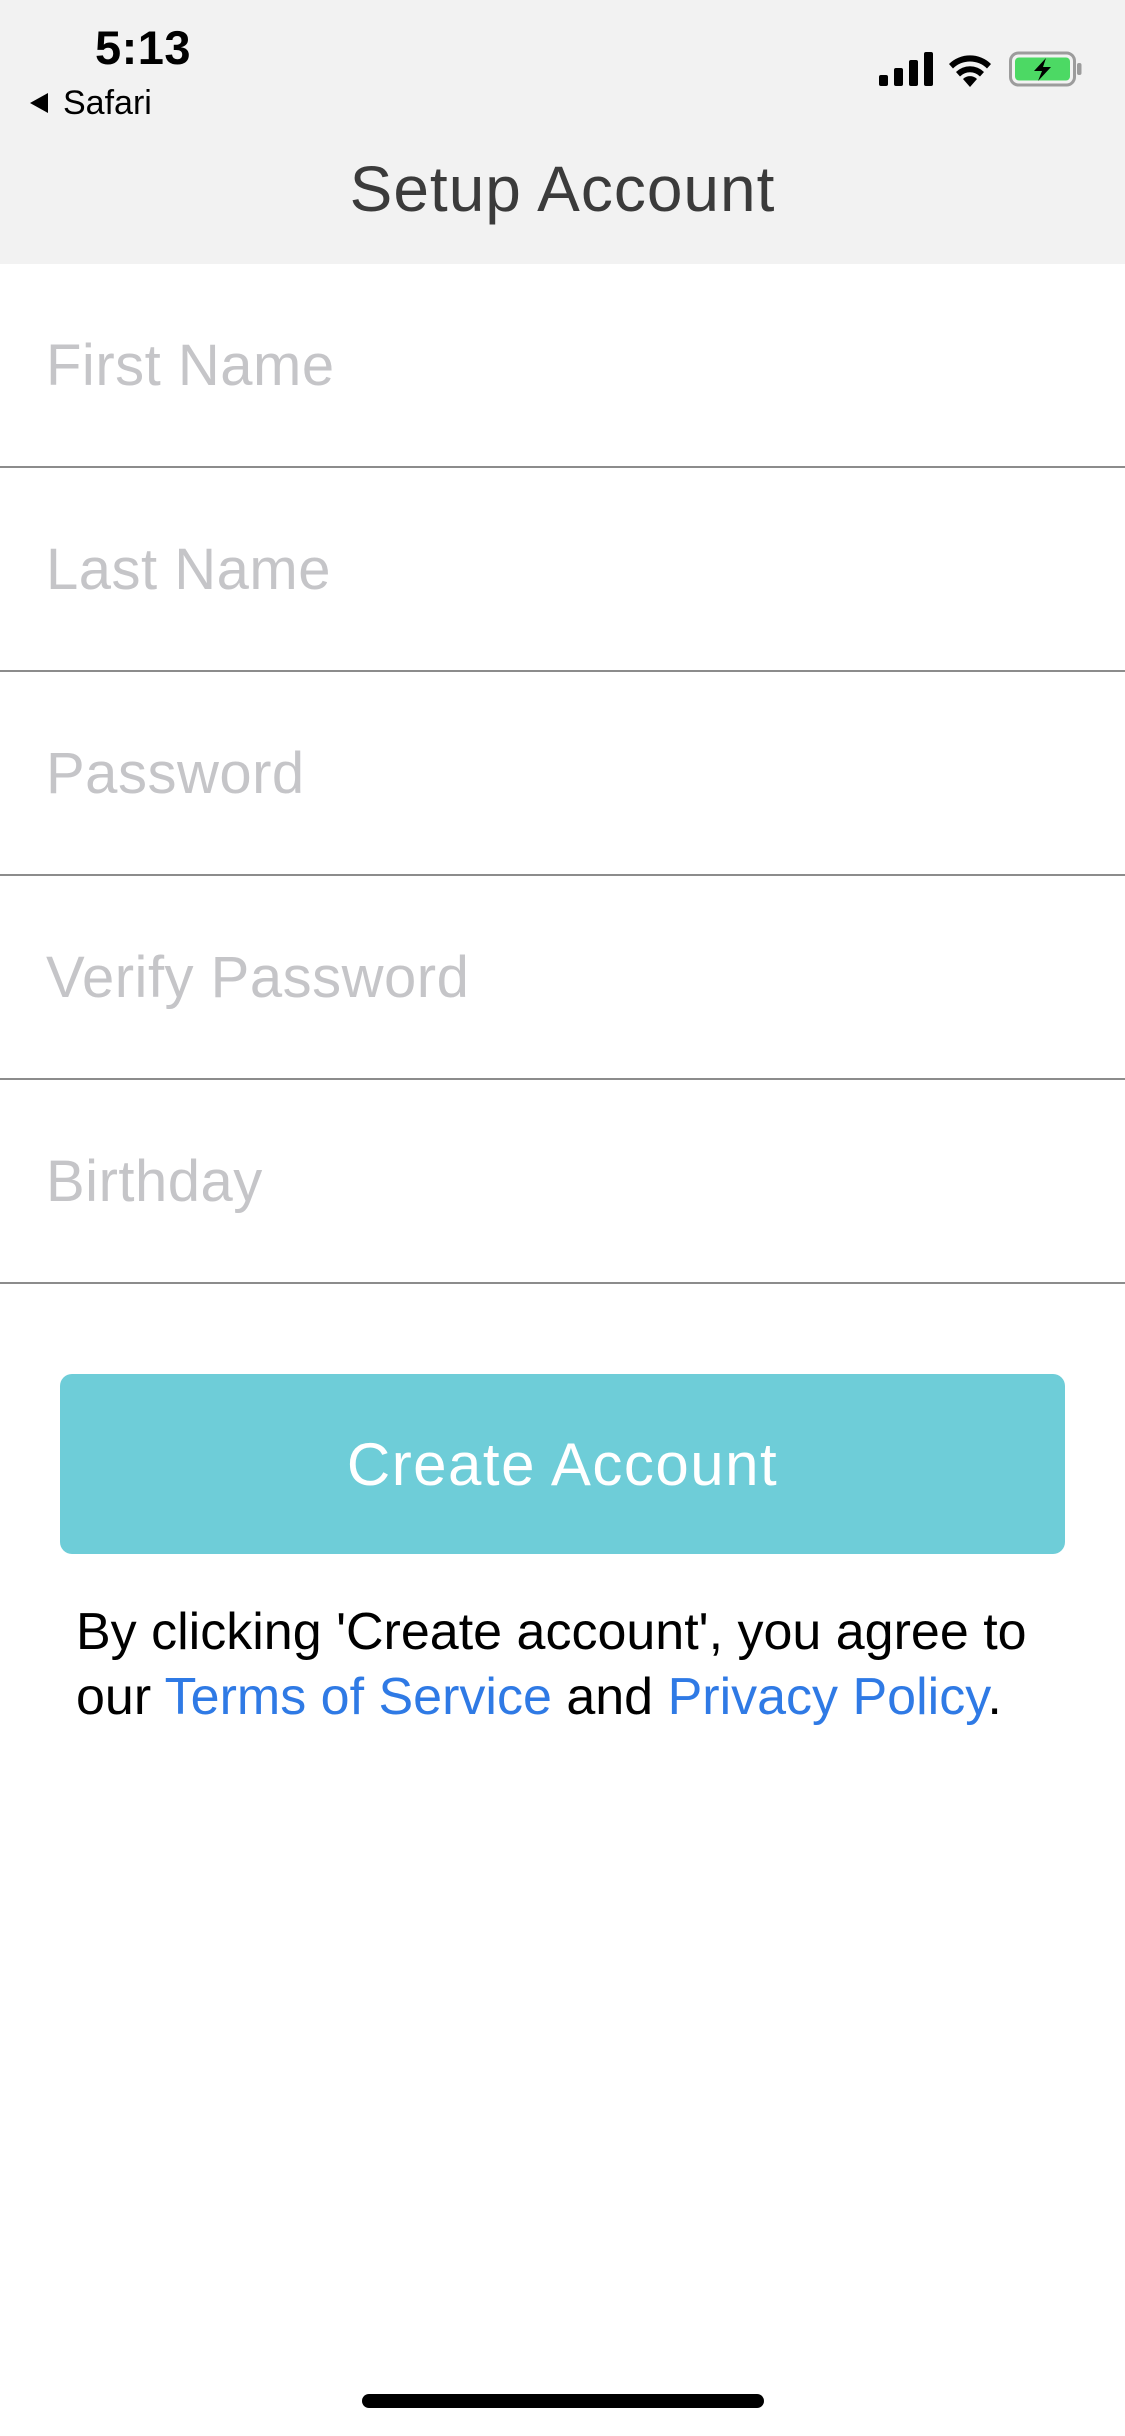 This screenshot has height=2436, width=1125. Describe the element at coordinates (566, 1181) in the screenshot. I see `birthday-input` at that location.